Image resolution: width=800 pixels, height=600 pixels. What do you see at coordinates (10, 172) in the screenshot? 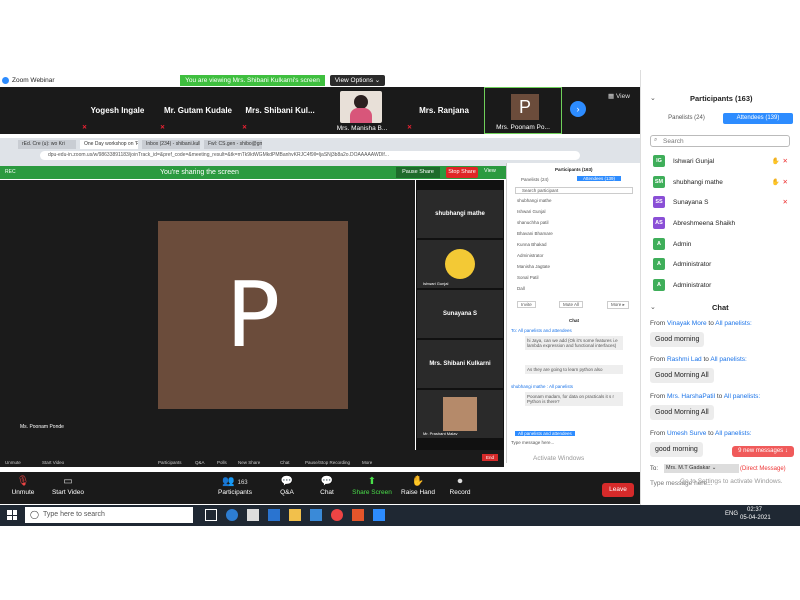
I see `rec-indicator: REC` at bounding box center [10, 172].